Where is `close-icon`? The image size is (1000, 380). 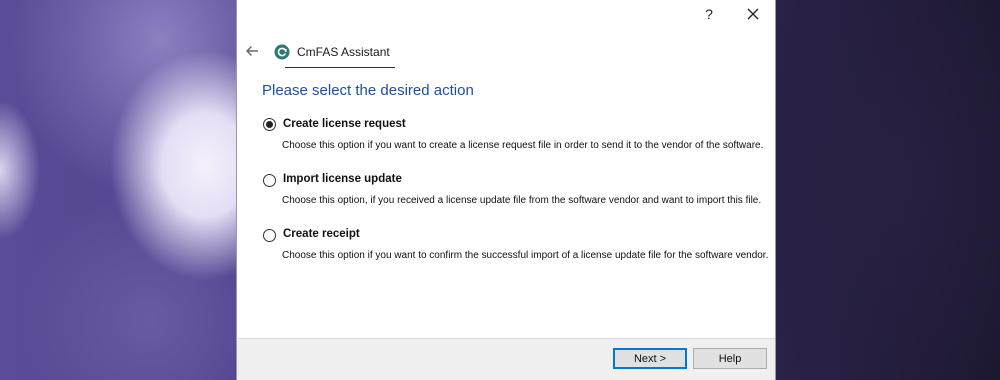
close-icon is located at coordinates (753, 14).